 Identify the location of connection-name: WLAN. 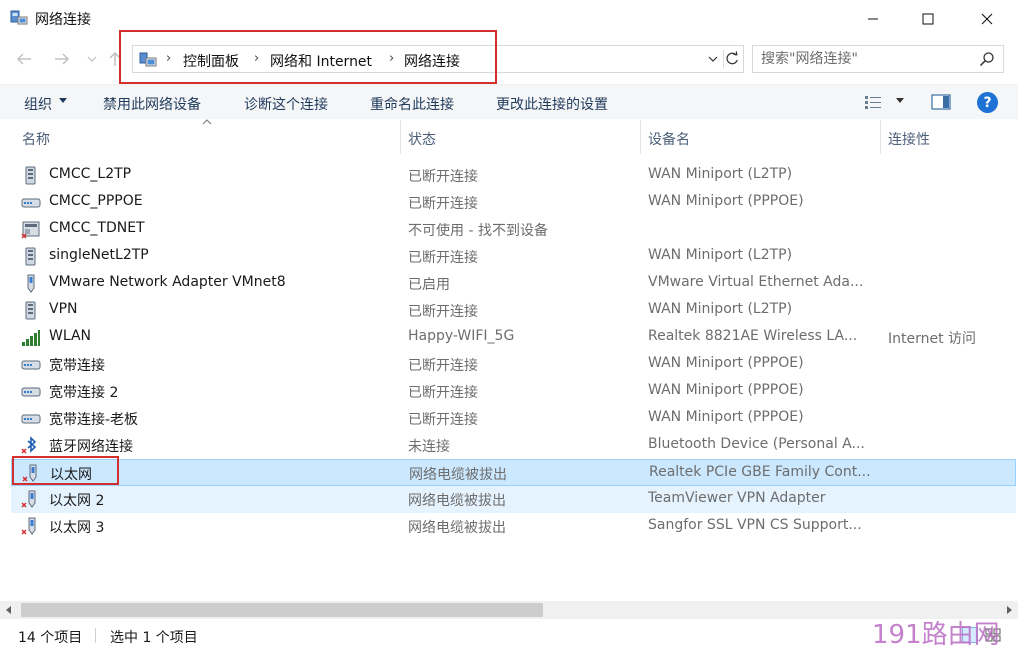
(70, 336).